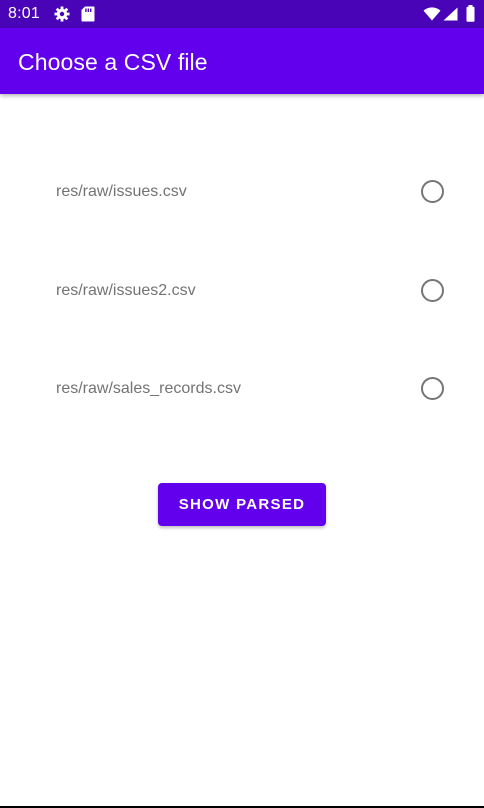  Describe the element at coordinates (62, 14) in the screenshot. I see `gear-icon` at that location.